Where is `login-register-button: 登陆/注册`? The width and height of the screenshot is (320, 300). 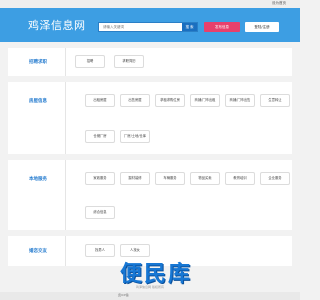 login-register-button: 登陆/注册 is located at coordinates (262, 27).